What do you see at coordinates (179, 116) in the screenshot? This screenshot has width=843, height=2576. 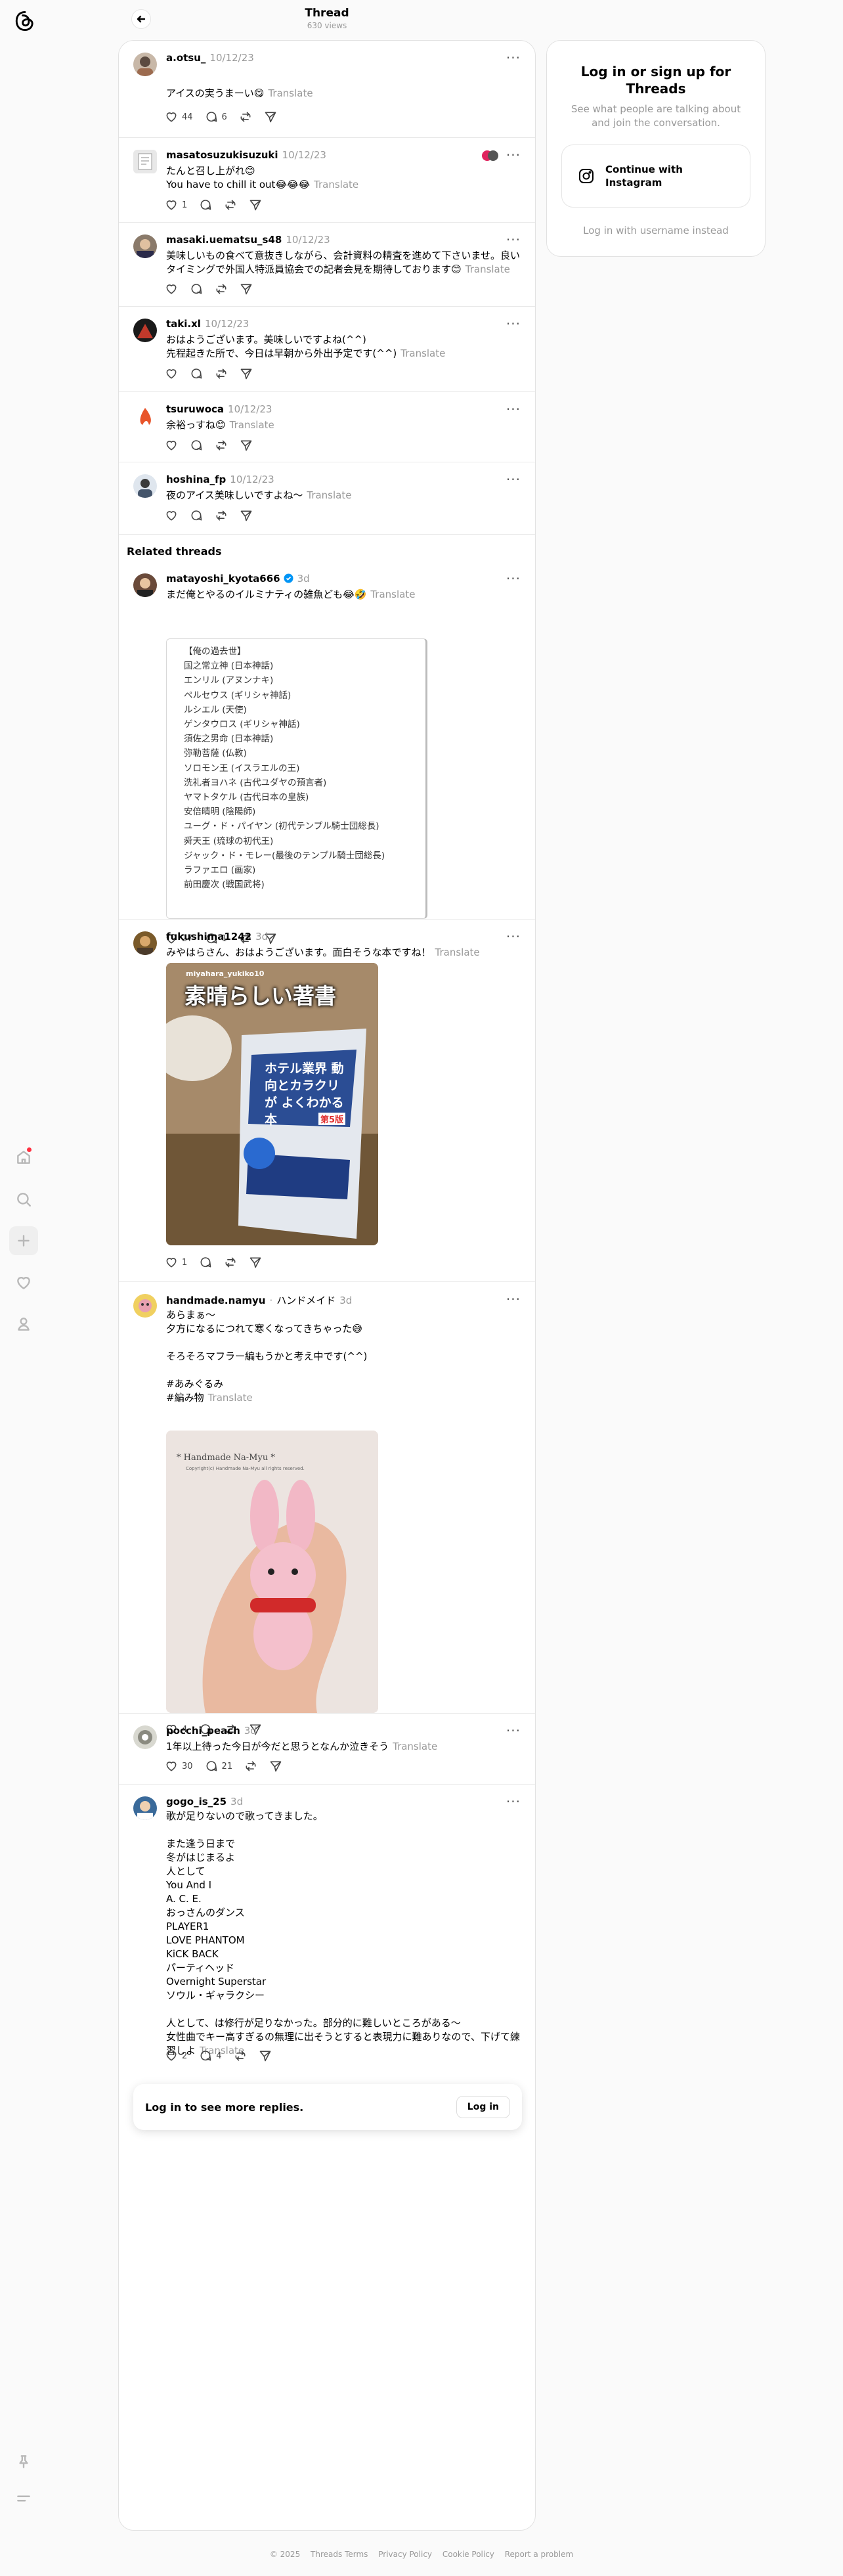 I see `like-button: 44` at bounding box center [179, 116].